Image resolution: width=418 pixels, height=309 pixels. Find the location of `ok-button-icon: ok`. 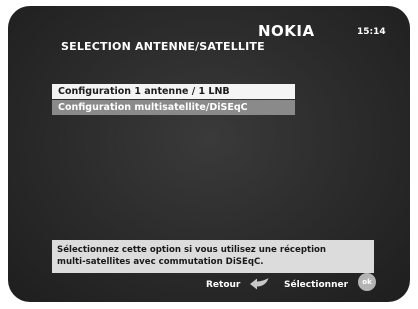

ok-button-icon: ok is located at coordinates (367, 282).